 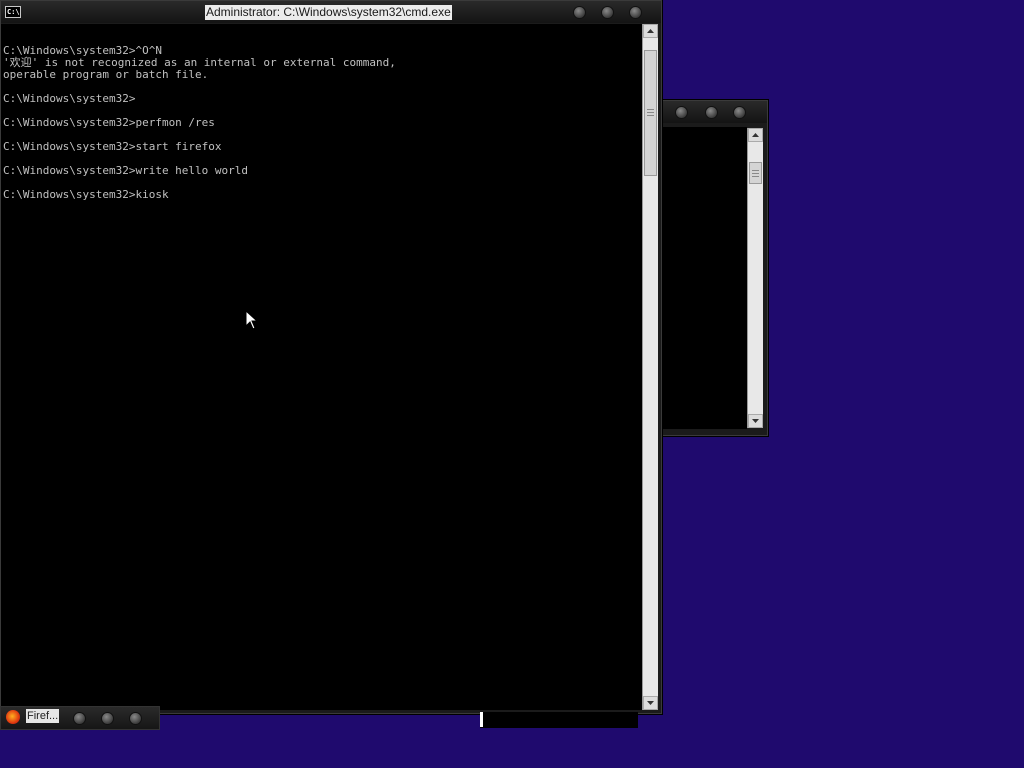 What do you see at coordinates (252, 320) in the screenshot?
I see `cursor-icon` at bounding box center [252, 320].